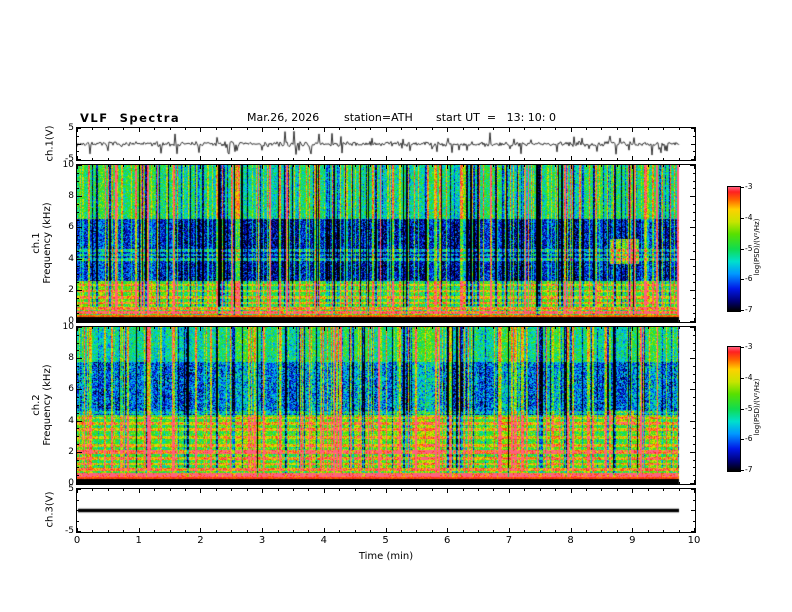 This screenshot has width=792, height=612. I want to click on ch1-frequency-axis-label: ch.1 Frequency (kHz), so click(42, 243).